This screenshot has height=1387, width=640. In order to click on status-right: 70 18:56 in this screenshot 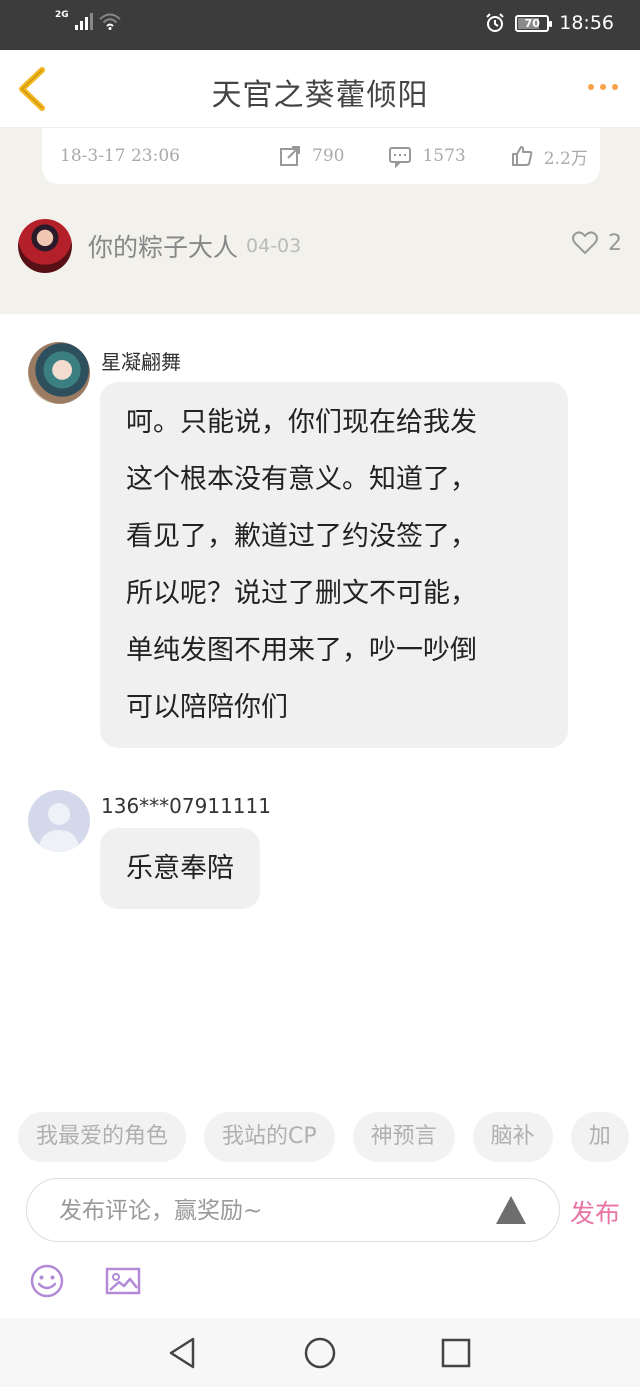, I will do `click(549, 23)`.